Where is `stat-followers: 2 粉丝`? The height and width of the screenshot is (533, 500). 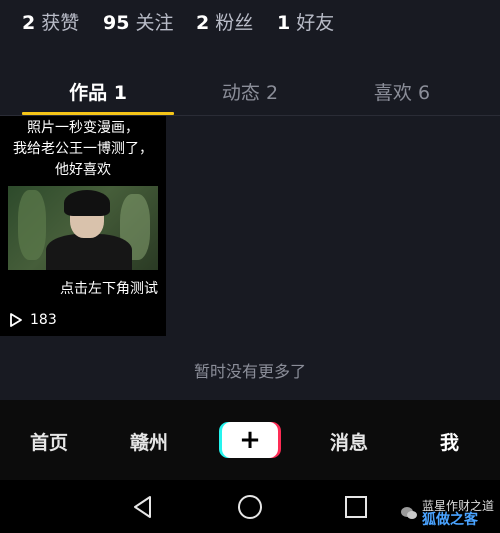 stat-followers: 2 粉丝 is located at coordinates (224, 21).